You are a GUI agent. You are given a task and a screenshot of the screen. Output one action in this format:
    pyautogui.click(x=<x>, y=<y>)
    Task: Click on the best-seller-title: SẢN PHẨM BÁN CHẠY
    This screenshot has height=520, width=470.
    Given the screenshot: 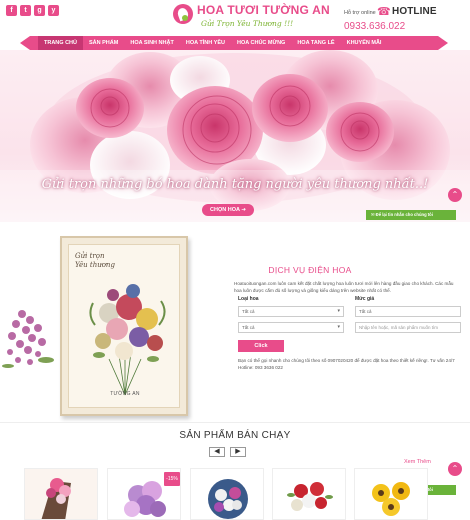 What is the action you would take?
    pyautogui.click(x=235, y=435)
    